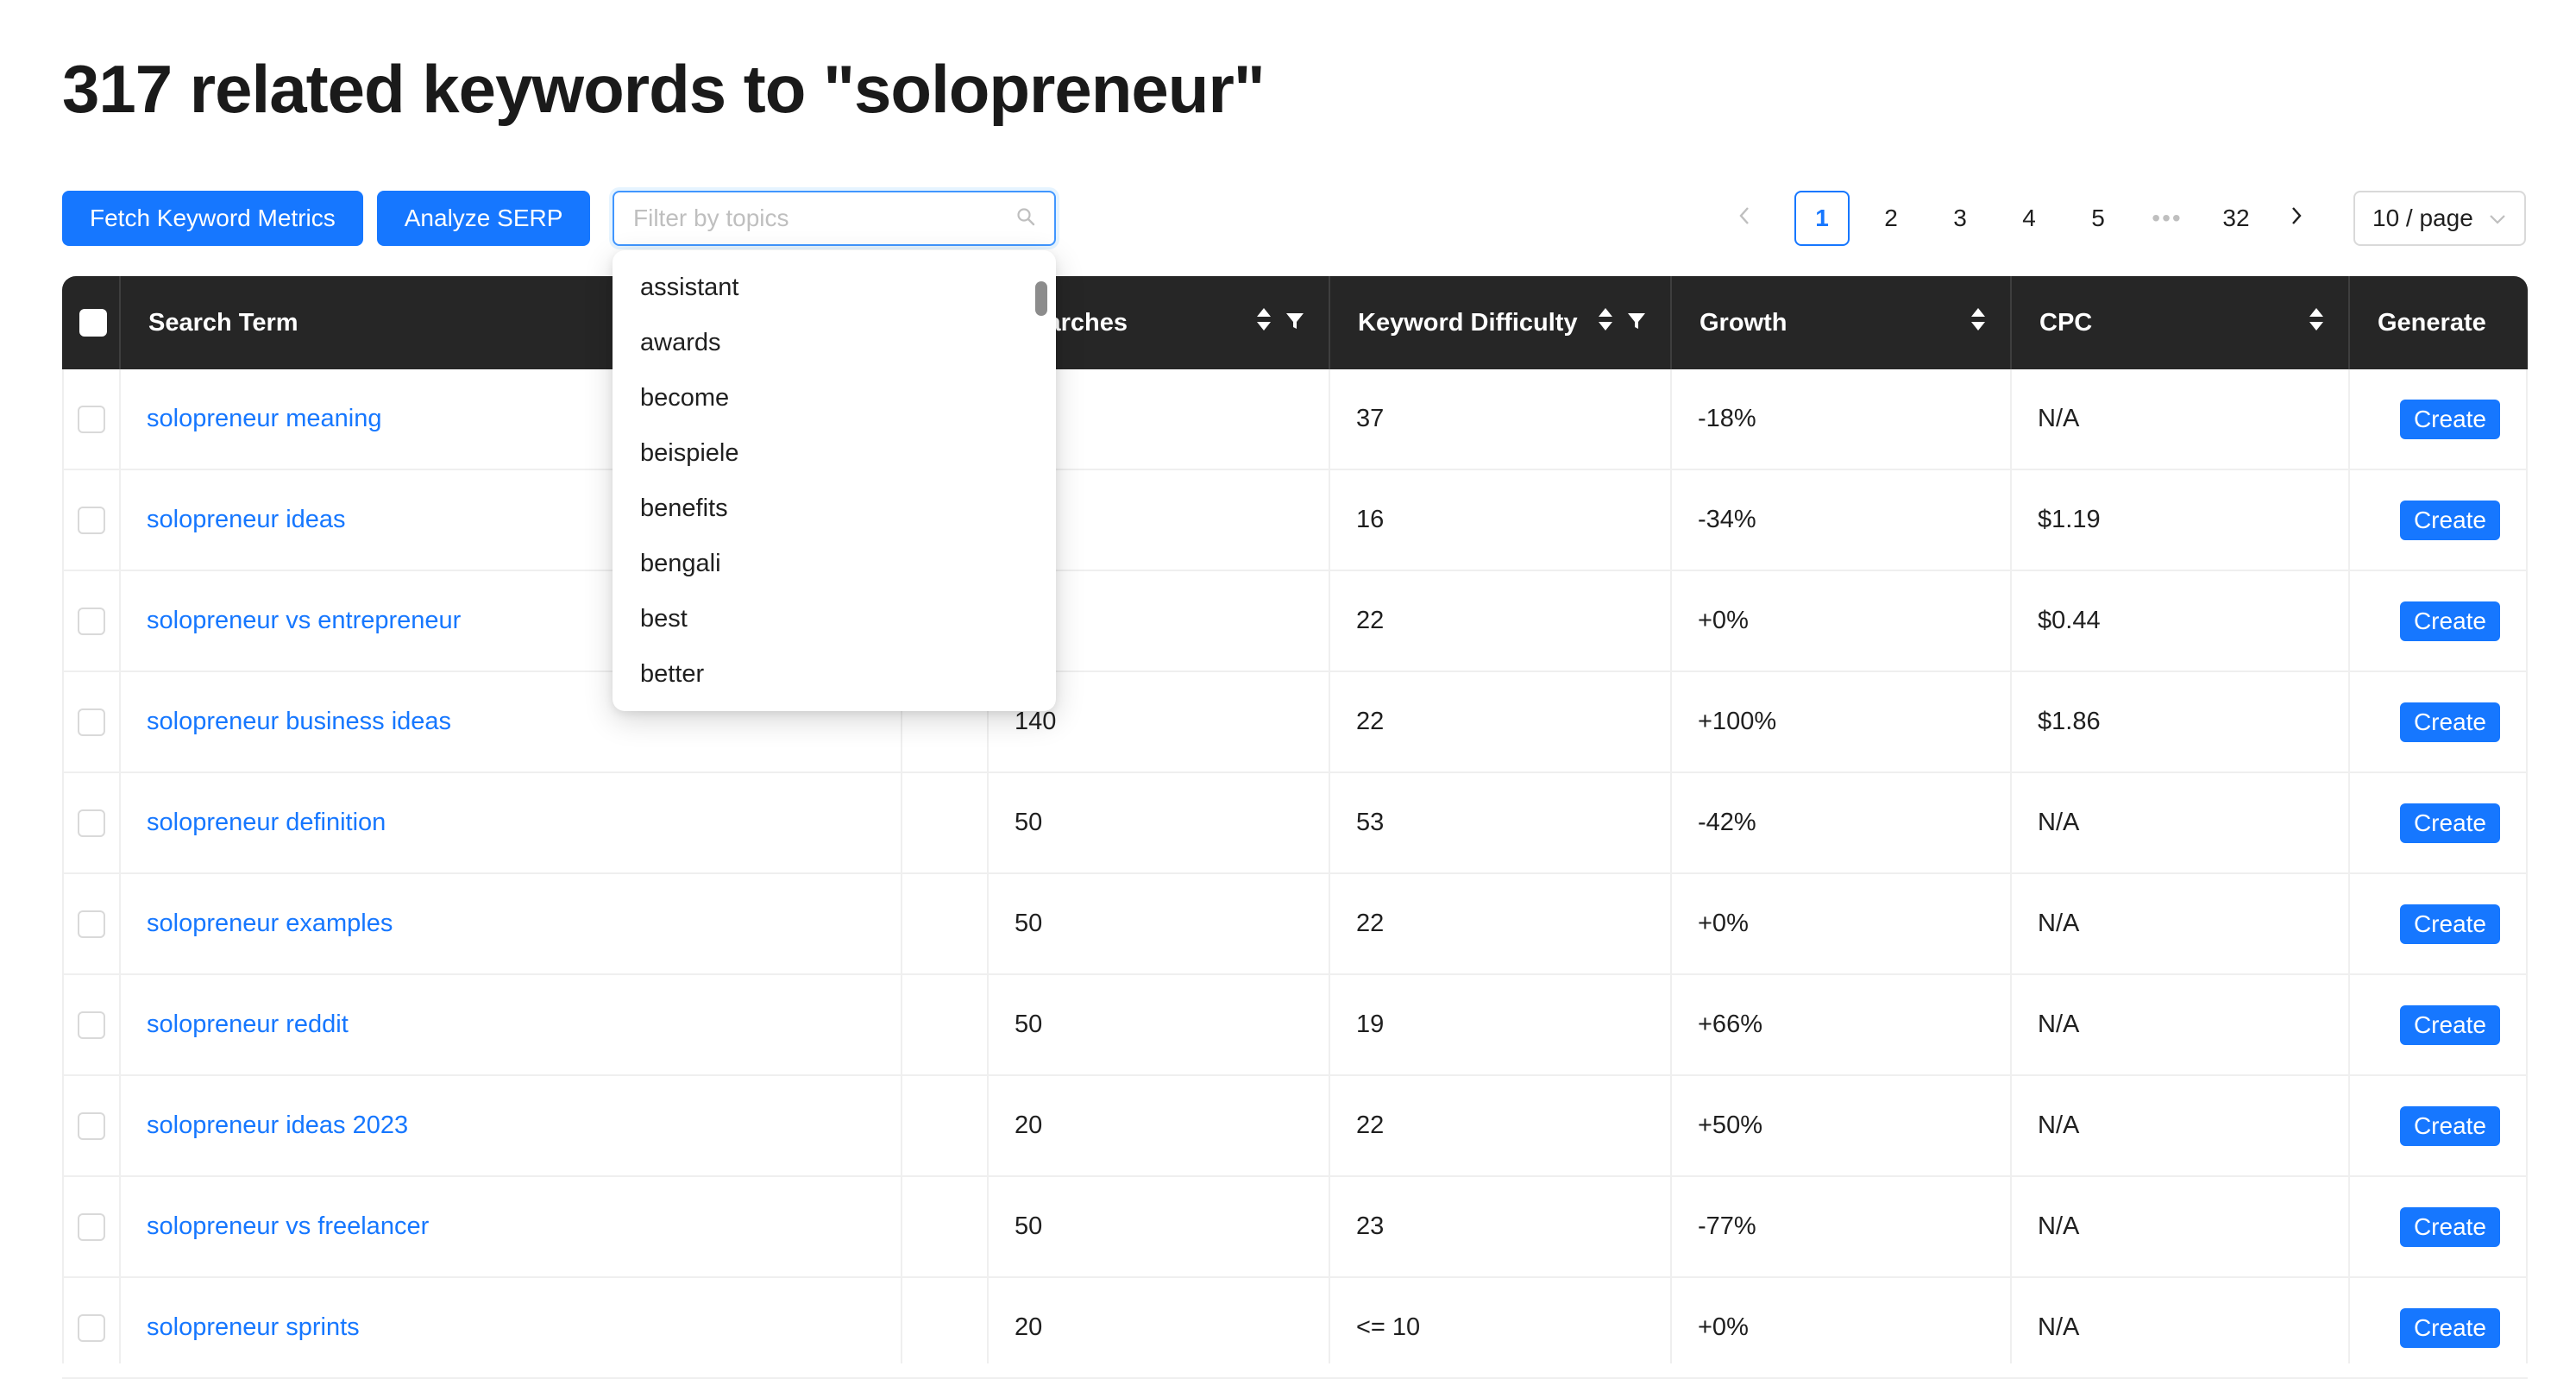  Describe the element at coordinates (1744, 218) in the screenshot. I see `prev-page-button` at that location.